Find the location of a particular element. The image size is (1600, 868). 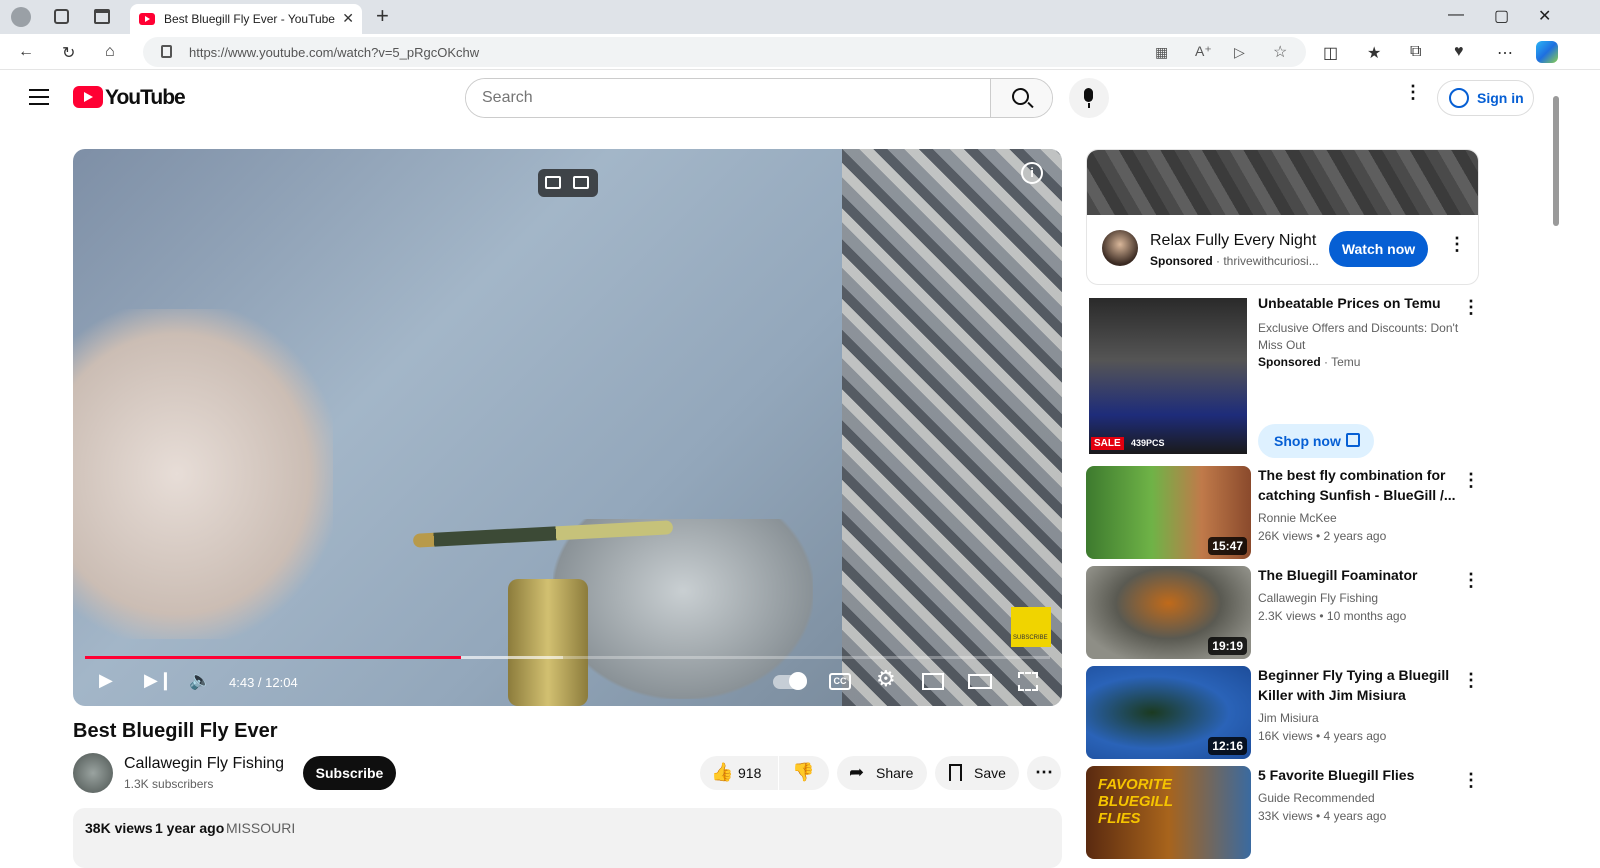

video-meta: 26K views • 2 years ago is located at coordinates (1322, 536).